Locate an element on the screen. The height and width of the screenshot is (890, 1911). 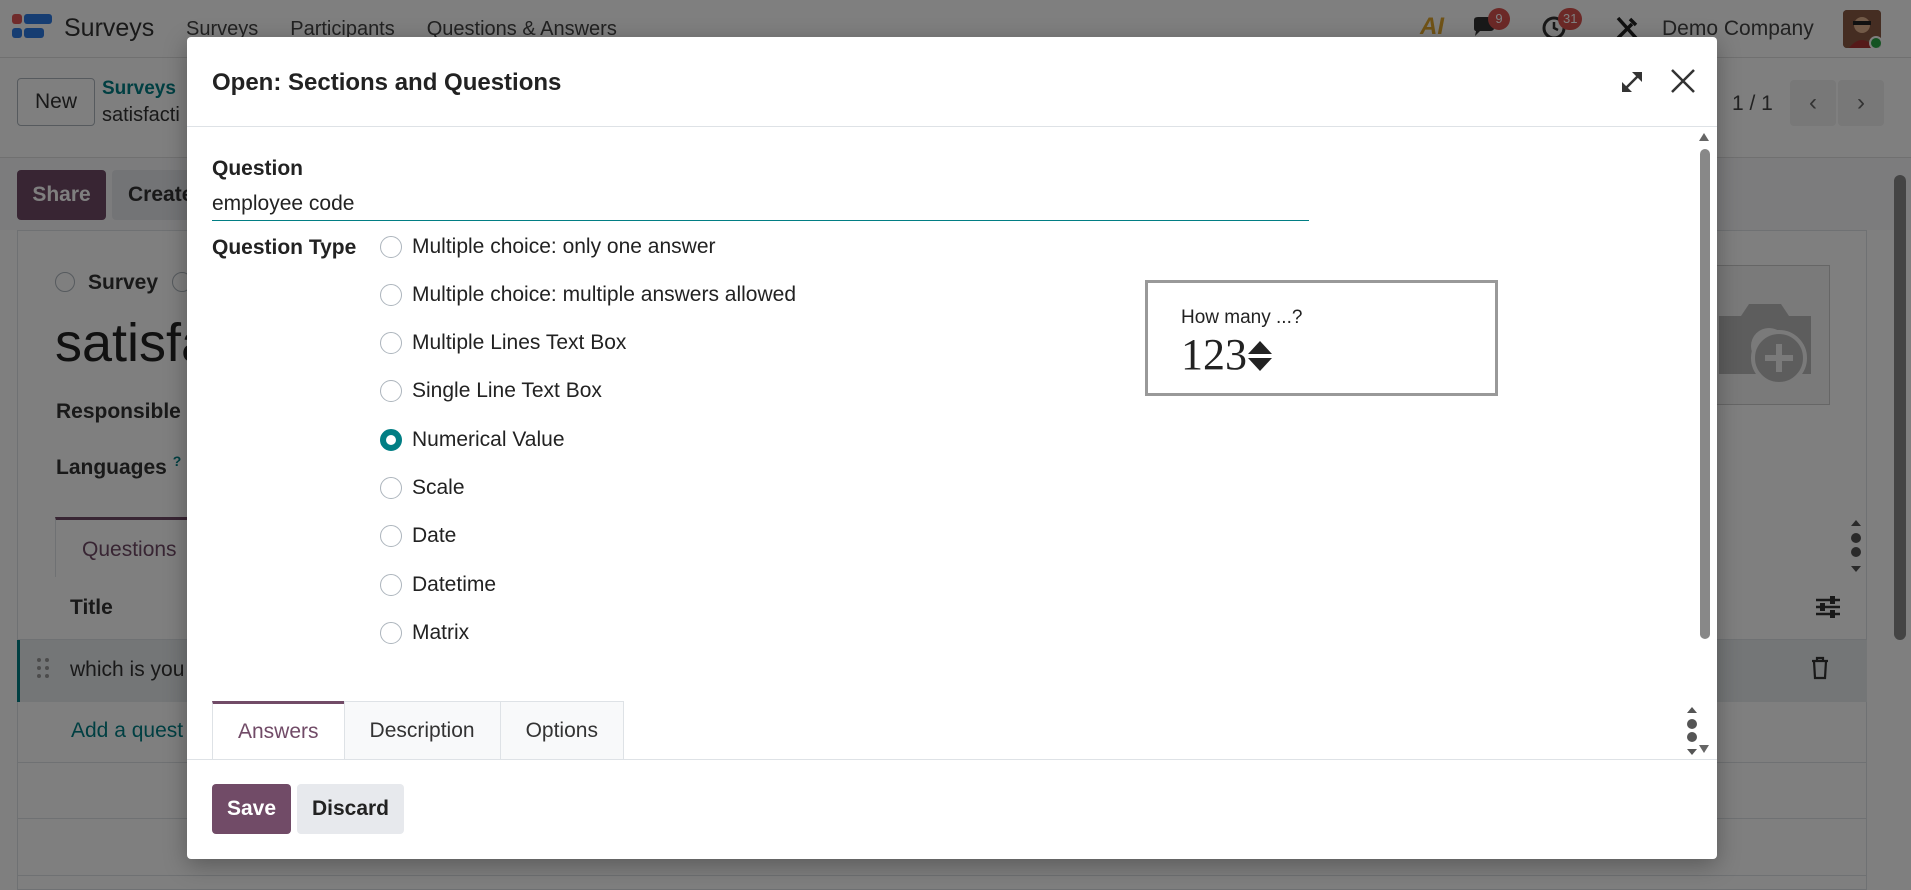
tab-answers: Answers is located at coordinates (278, 730).